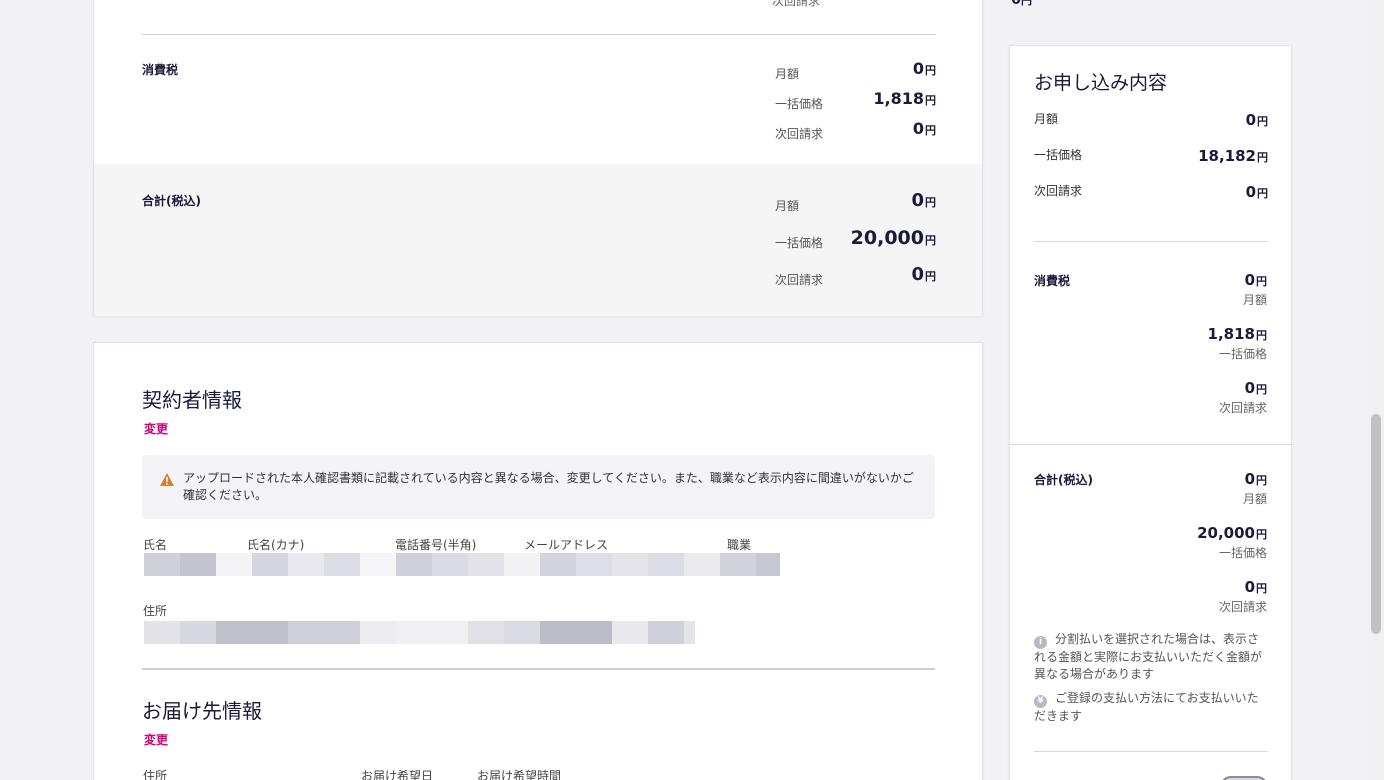 The image size is (1384, 780). I want to click on sidebar-total-lump-sum: 20,000円 一括価格, so click(1232, 542).